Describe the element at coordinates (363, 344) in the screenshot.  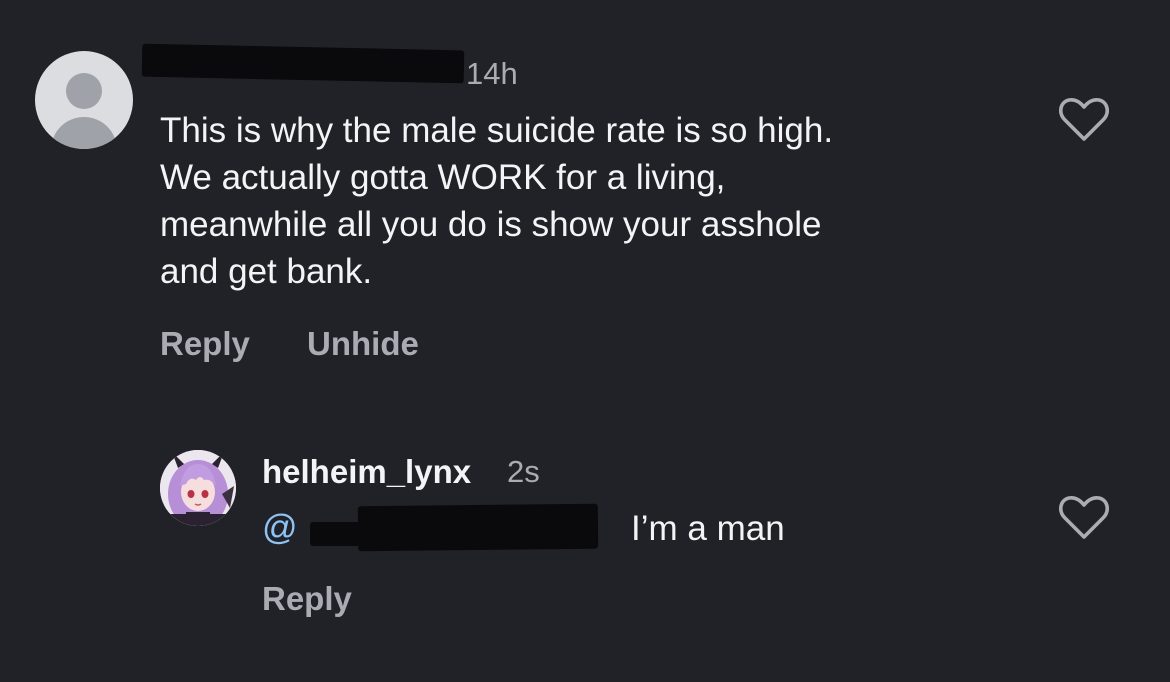
I see `unhide-button: Unhide` at that location.